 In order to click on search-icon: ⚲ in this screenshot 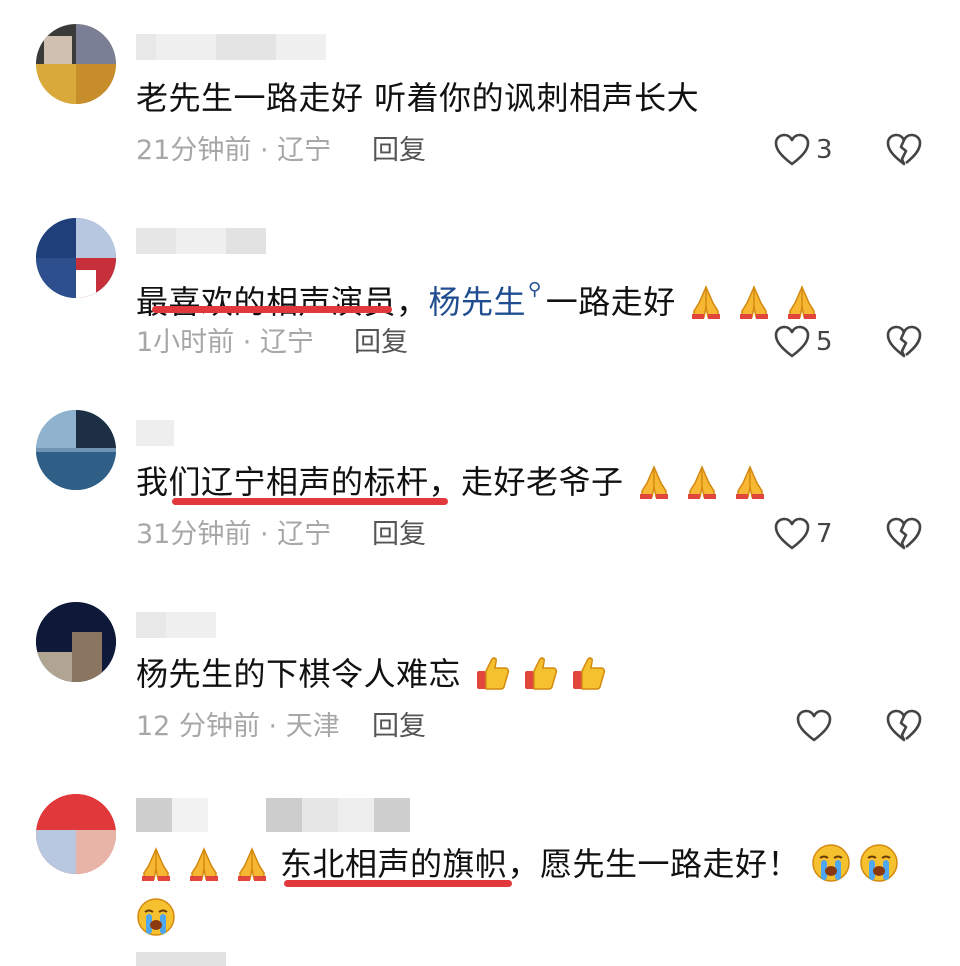, I will do `click(535, 290)`.